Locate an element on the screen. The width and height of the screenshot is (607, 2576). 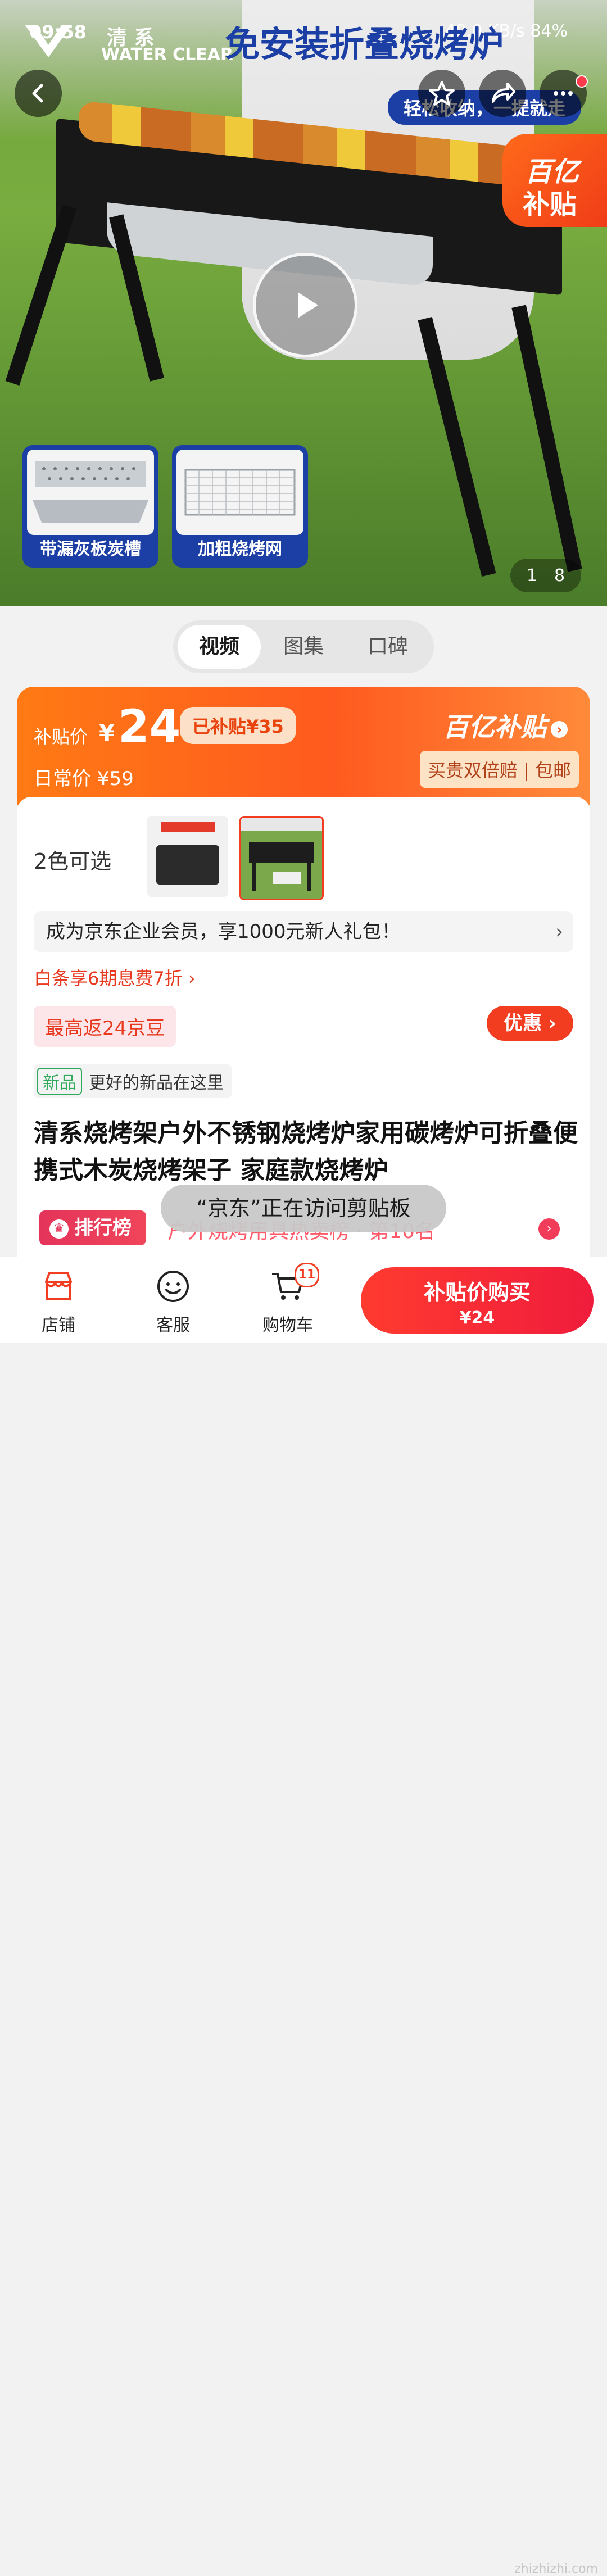
video-play-button is located at coordinates (305, 305).